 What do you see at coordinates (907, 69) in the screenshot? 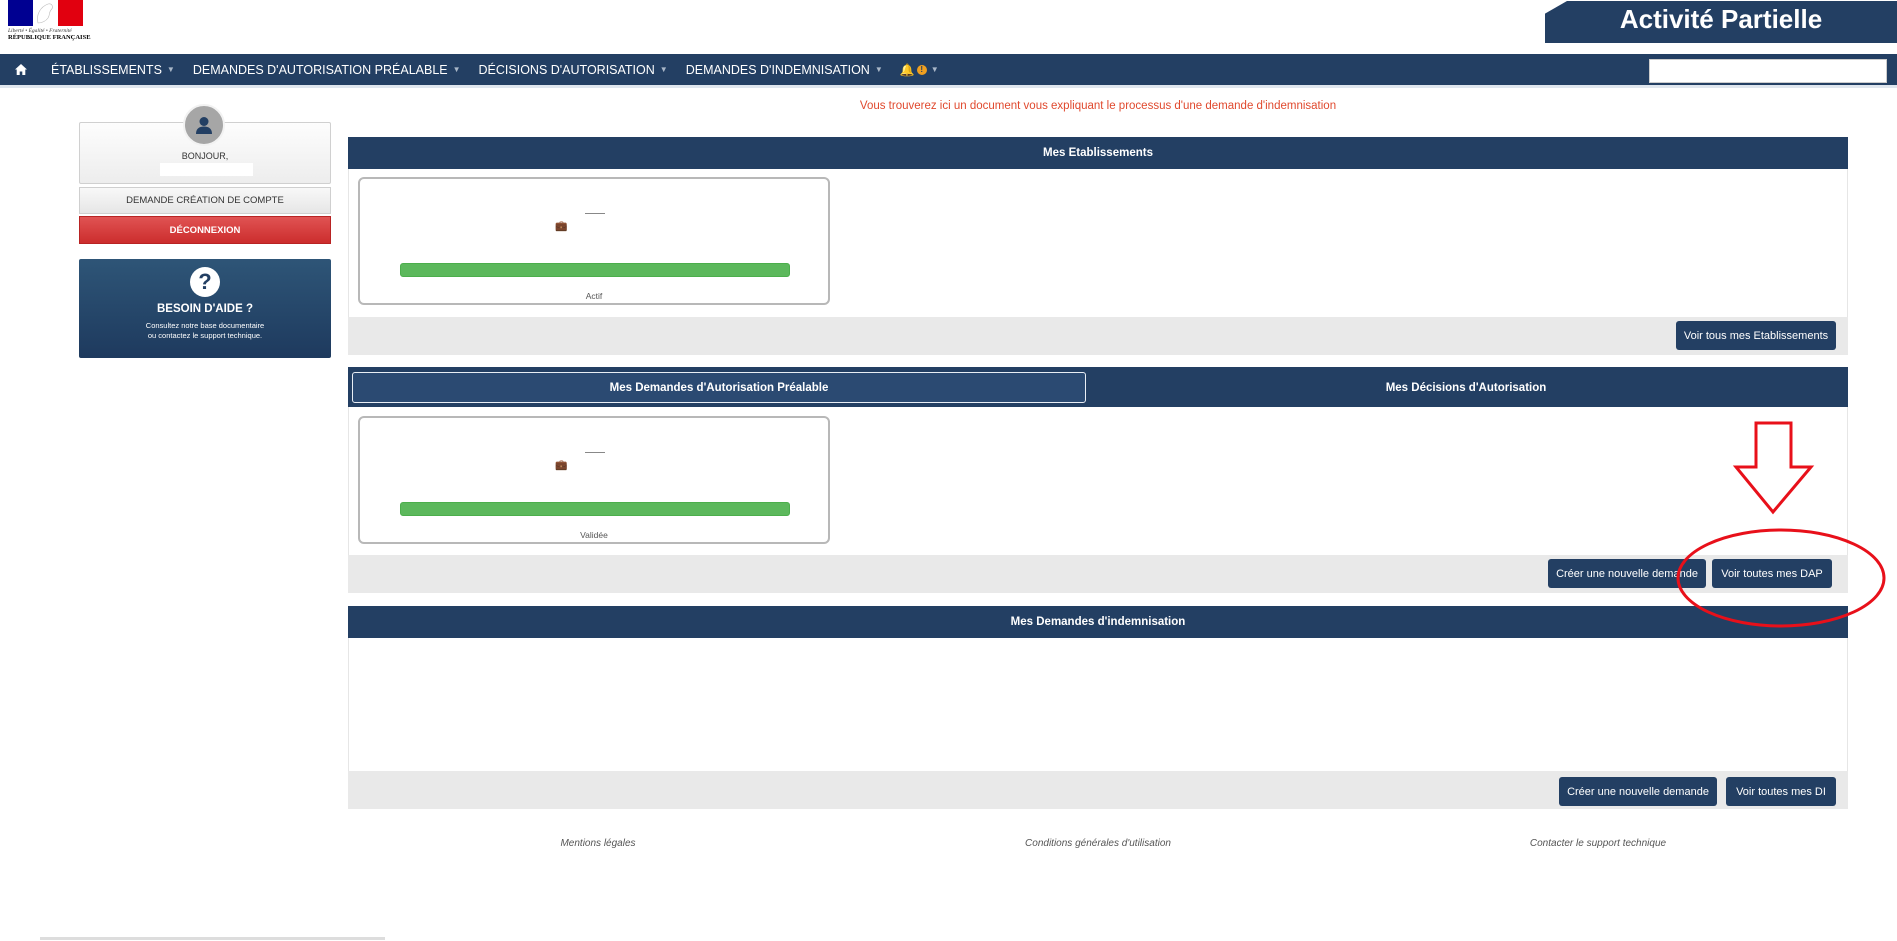
I see `bell-icon: 🔔` at bounding box center [907, 69].